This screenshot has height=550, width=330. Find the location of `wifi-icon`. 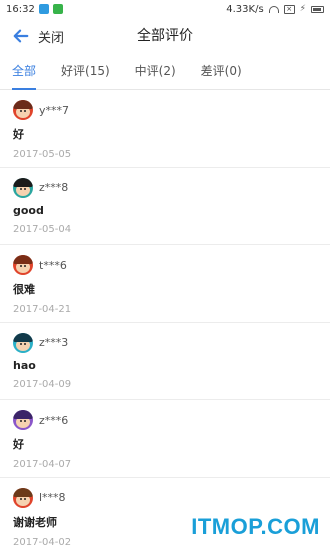

wifi-icon is located at coordinates (273, 9).